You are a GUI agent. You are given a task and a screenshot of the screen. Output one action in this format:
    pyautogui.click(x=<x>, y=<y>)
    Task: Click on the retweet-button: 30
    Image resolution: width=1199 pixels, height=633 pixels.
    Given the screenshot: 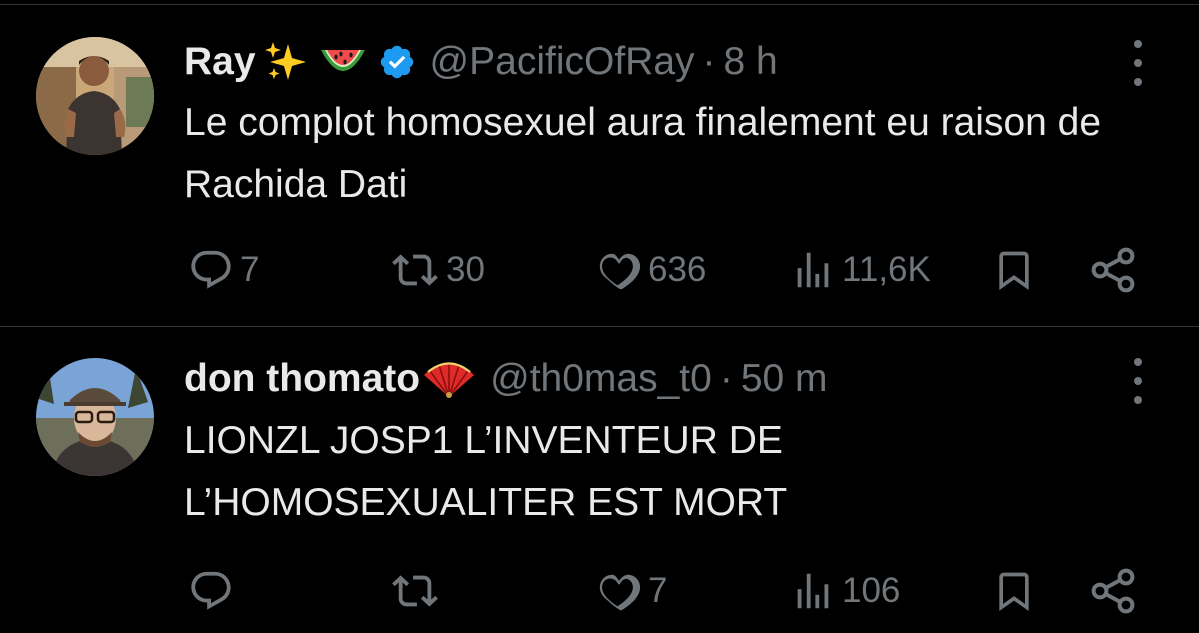 What is the action you would take?
    pyautogui.click(x=437, y=270)
    